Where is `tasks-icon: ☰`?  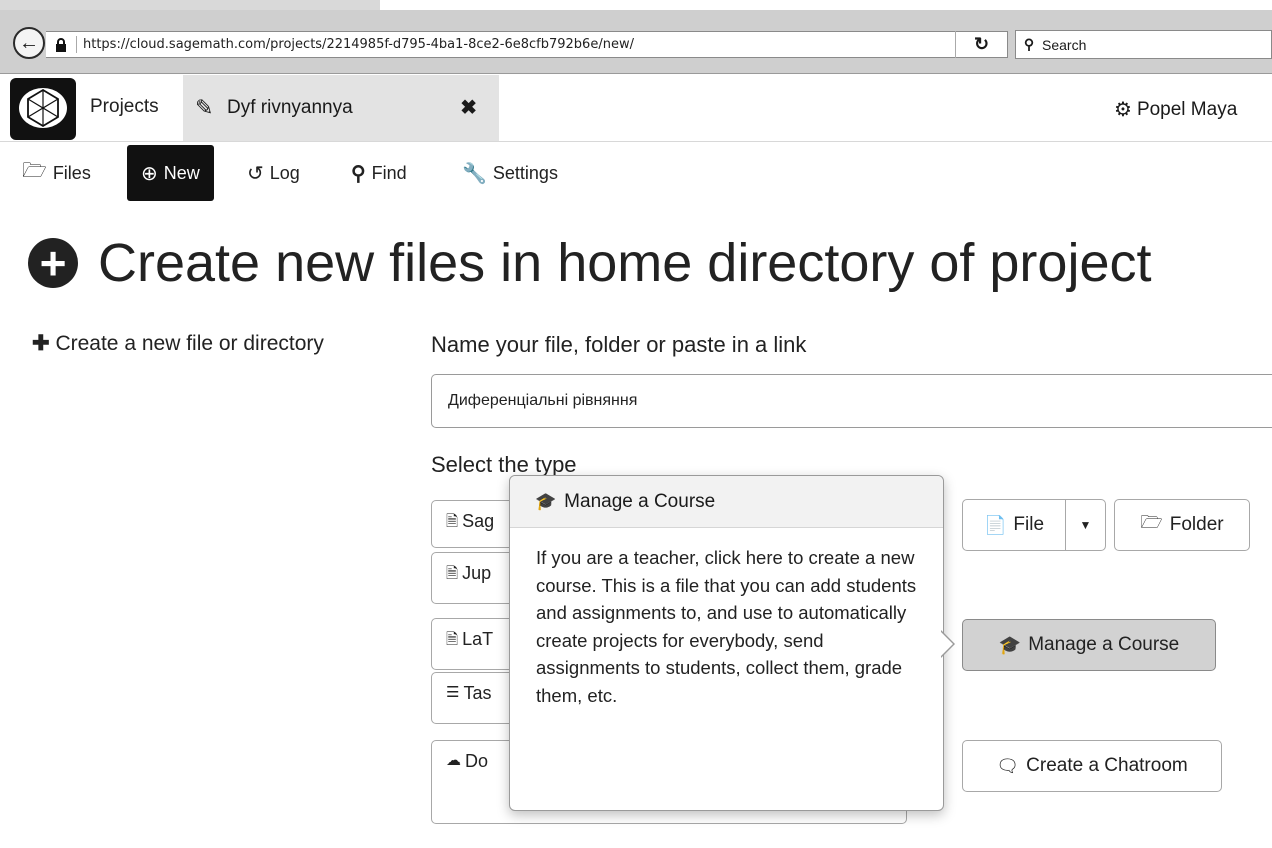 tasks-icon: ☰ is located at coordinates (453, 692).